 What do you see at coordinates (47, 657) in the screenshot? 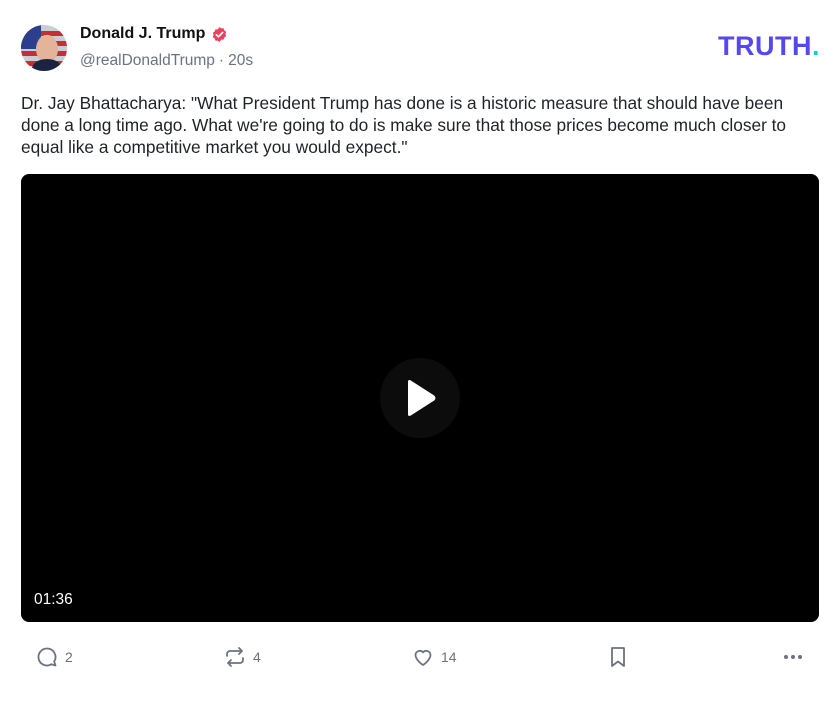
I see `reply-icon` at bounding box center [47, 657].